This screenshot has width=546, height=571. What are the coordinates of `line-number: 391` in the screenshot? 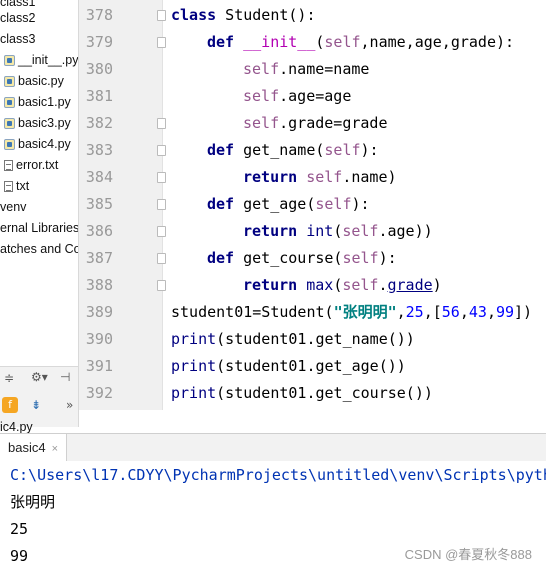 It's located at (99, 366).